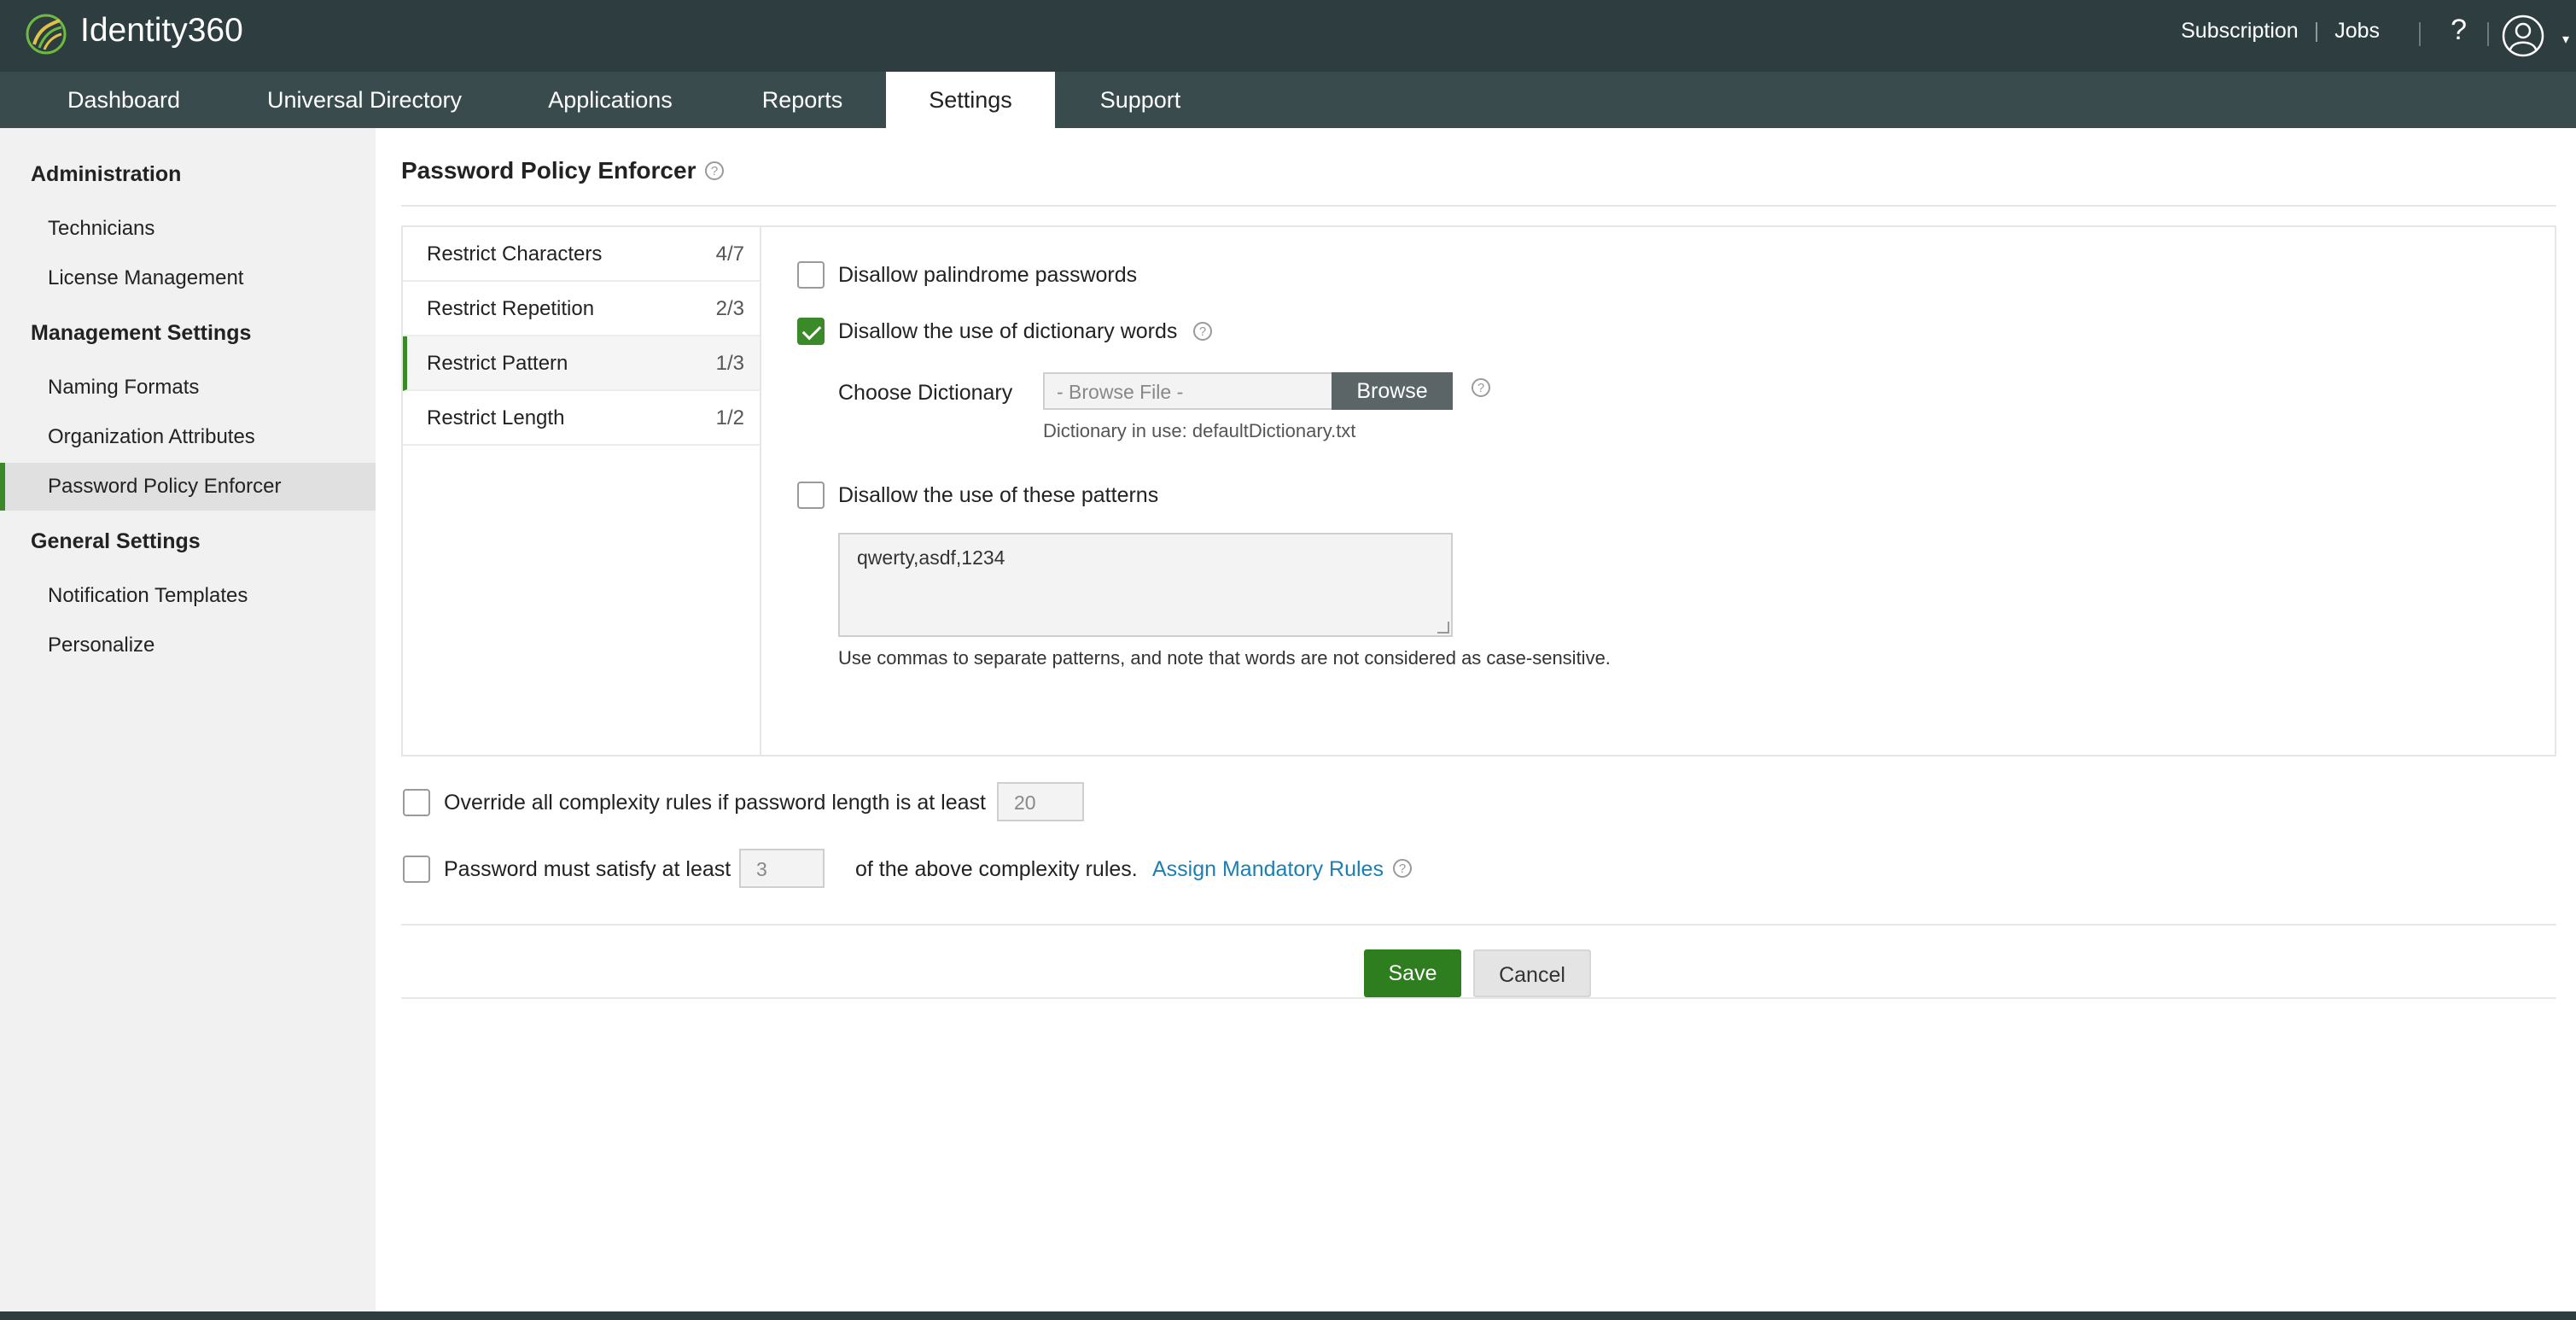  I want to click on cancel-button: Cancel, so click(1532, 973).